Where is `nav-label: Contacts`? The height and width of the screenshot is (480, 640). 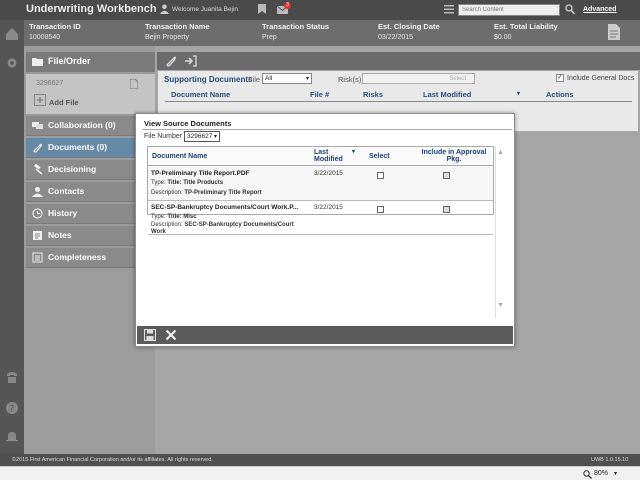
nav-label: Contacts is located at coordinates (66, 191).